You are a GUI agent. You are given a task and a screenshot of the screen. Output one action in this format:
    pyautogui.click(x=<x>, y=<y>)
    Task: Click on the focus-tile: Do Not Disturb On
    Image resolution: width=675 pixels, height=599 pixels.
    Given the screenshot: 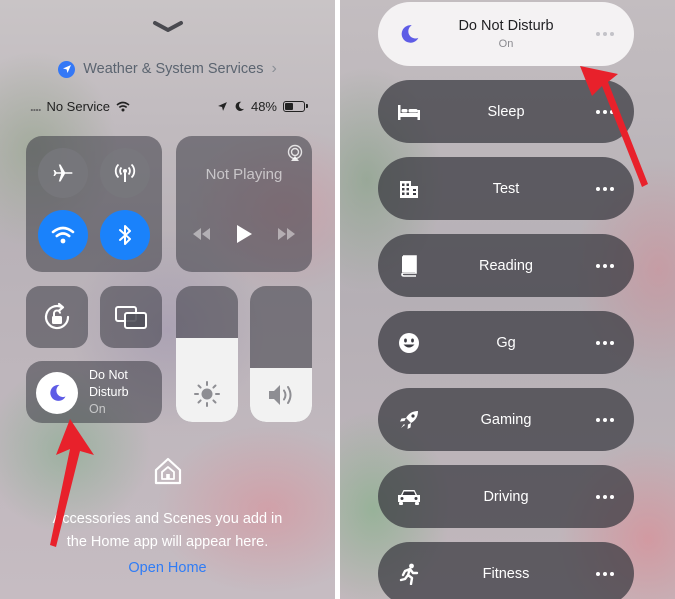 What is the action you would take?
    pyautogui.click(x=94, y=392)
    